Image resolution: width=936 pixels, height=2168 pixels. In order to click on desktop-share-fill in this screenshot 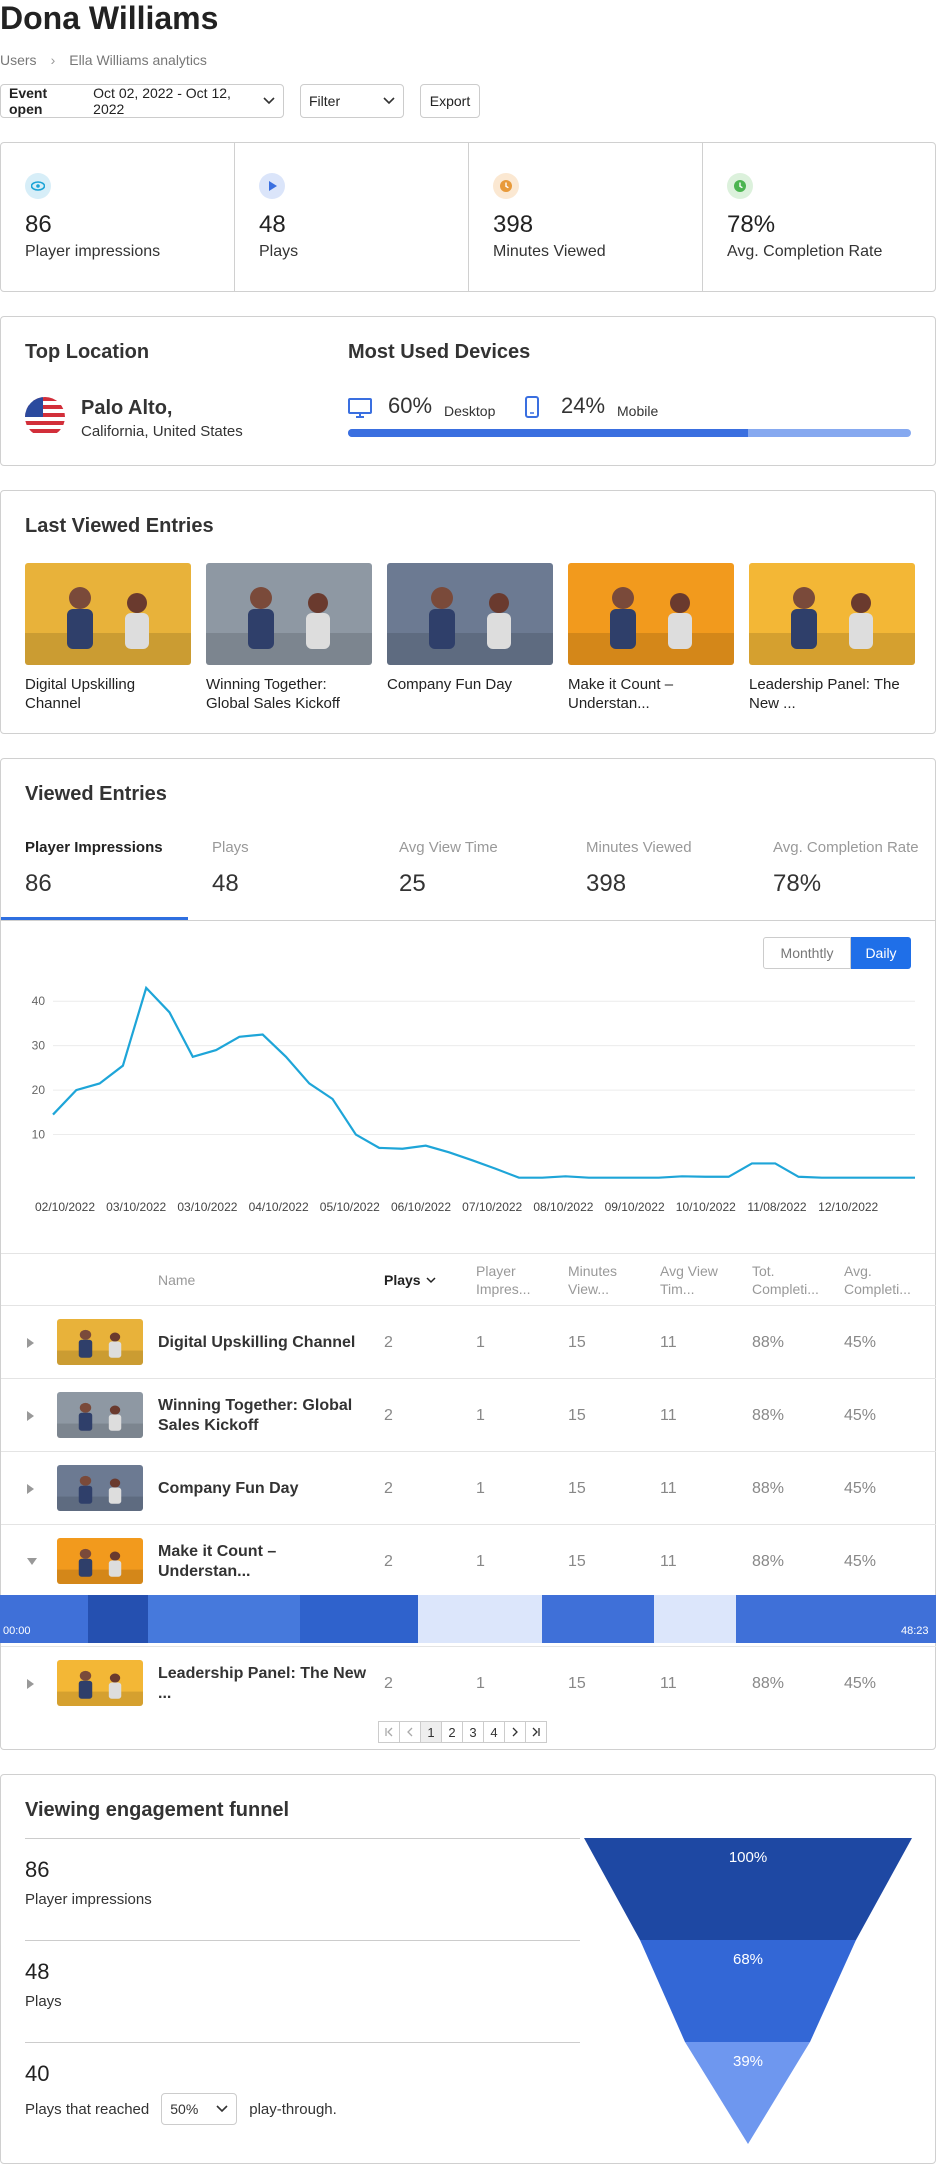, I will do `click(548, 433)`.